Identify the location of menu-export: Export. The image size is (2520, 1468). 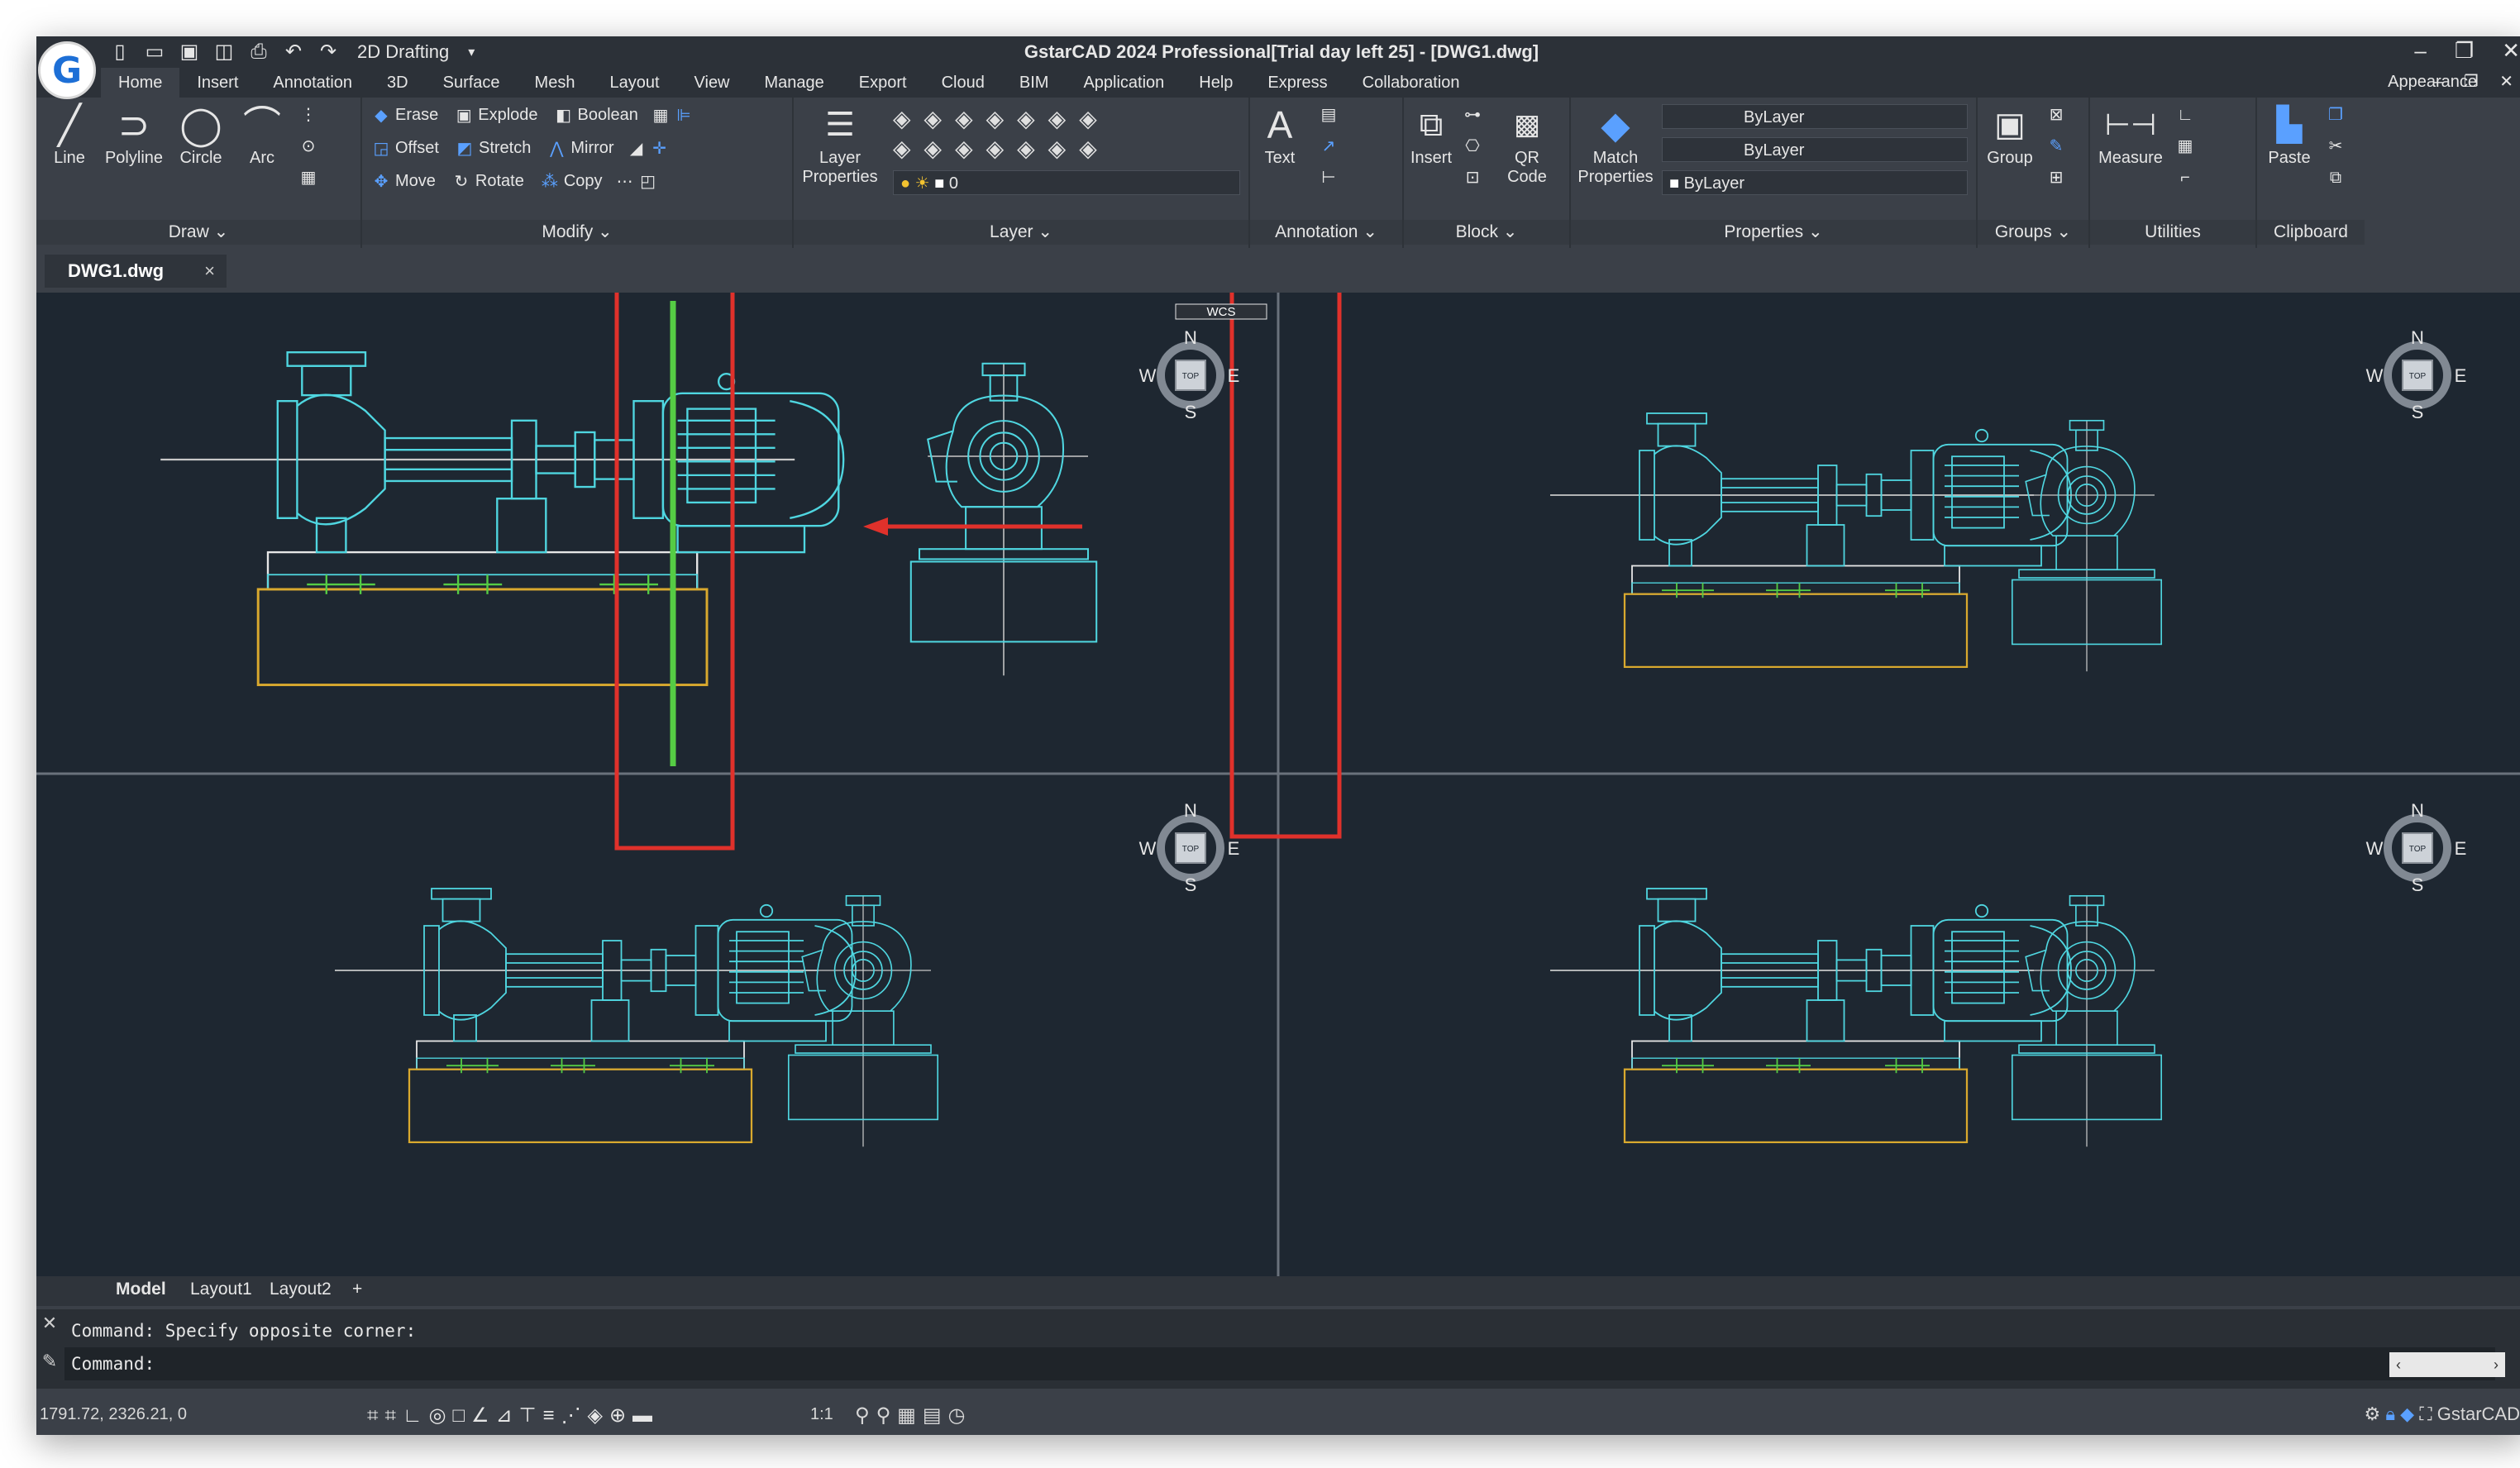
(883, 83).